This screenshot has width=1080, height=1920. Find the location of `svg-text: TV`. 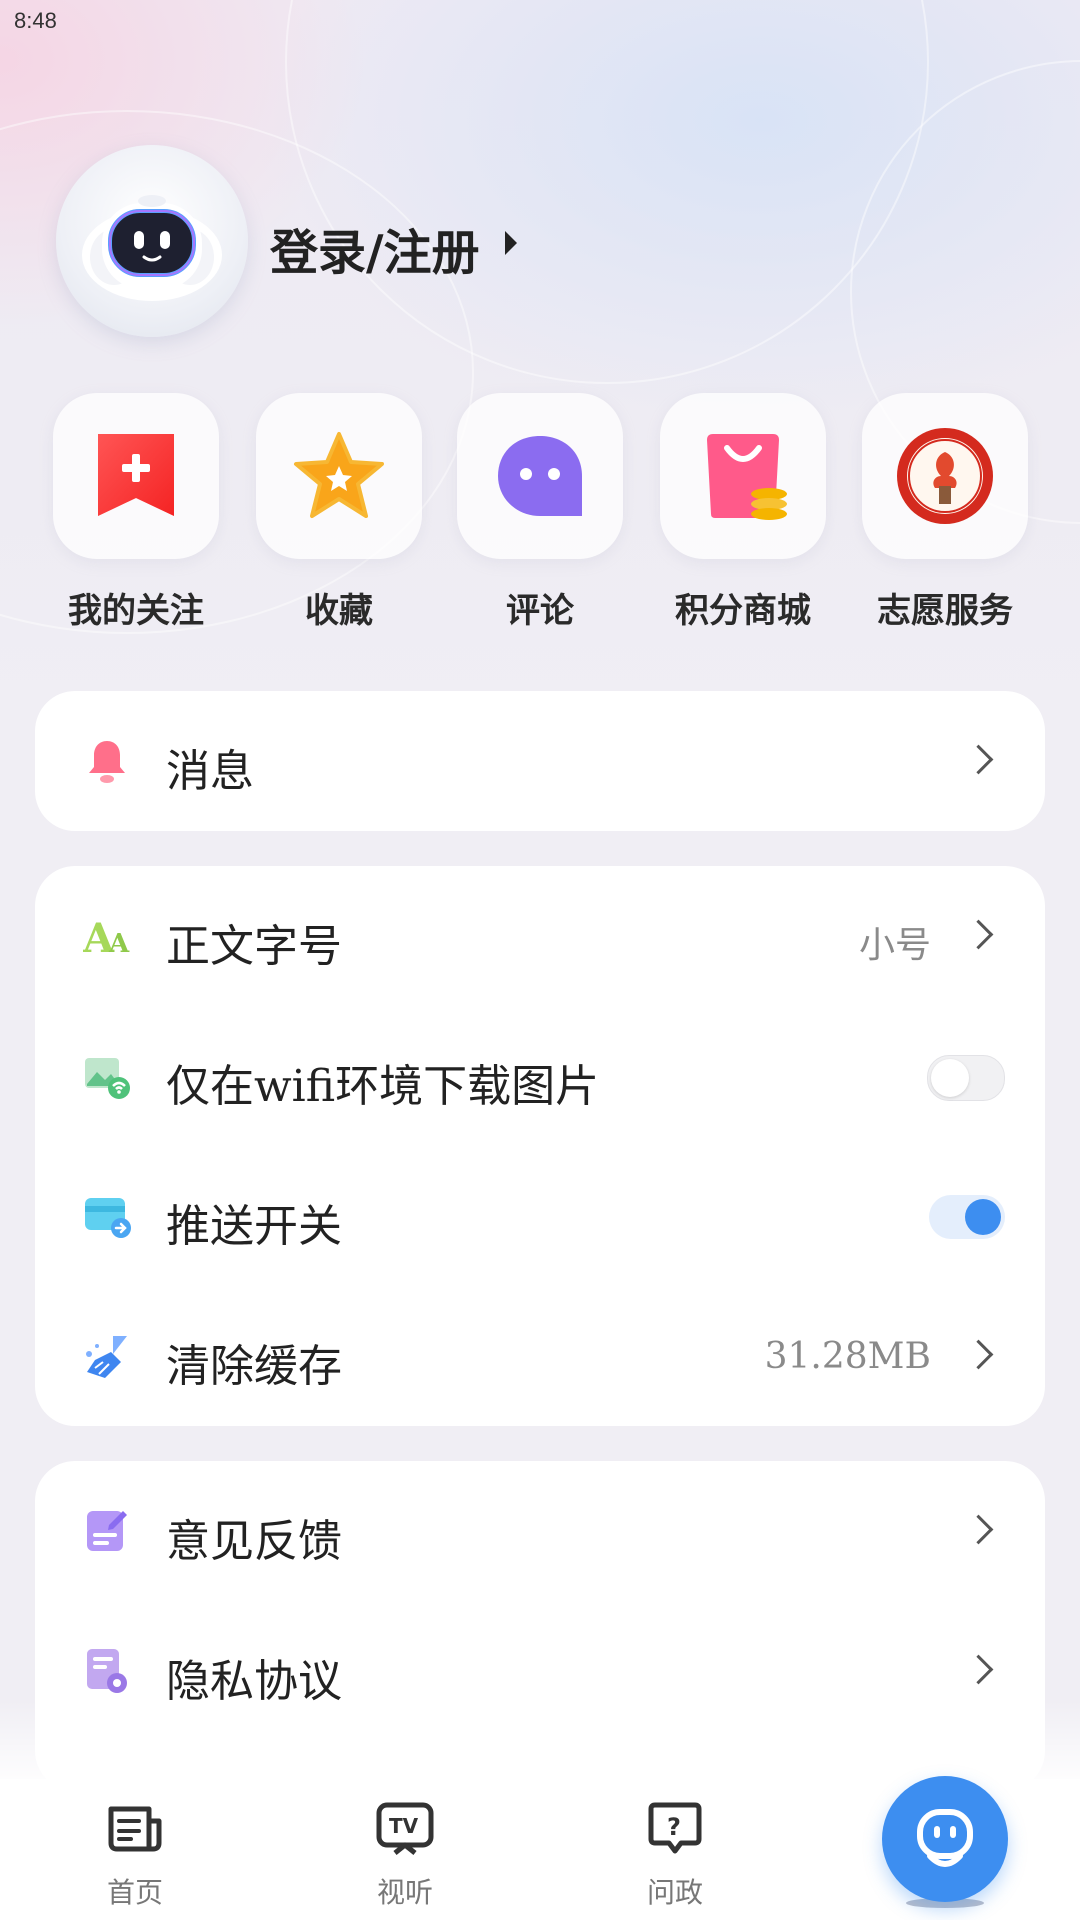

svg-text: TV is located at coordinates (404, 1826).